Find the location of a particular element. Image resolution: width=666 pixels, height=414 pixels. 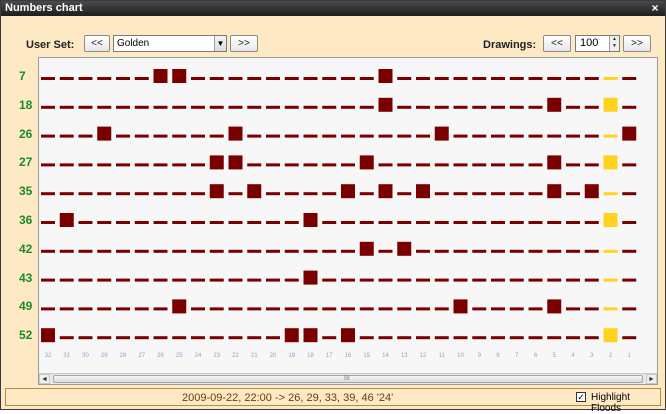

scroll-right-icon: ► is located at coordinates (651, 379).